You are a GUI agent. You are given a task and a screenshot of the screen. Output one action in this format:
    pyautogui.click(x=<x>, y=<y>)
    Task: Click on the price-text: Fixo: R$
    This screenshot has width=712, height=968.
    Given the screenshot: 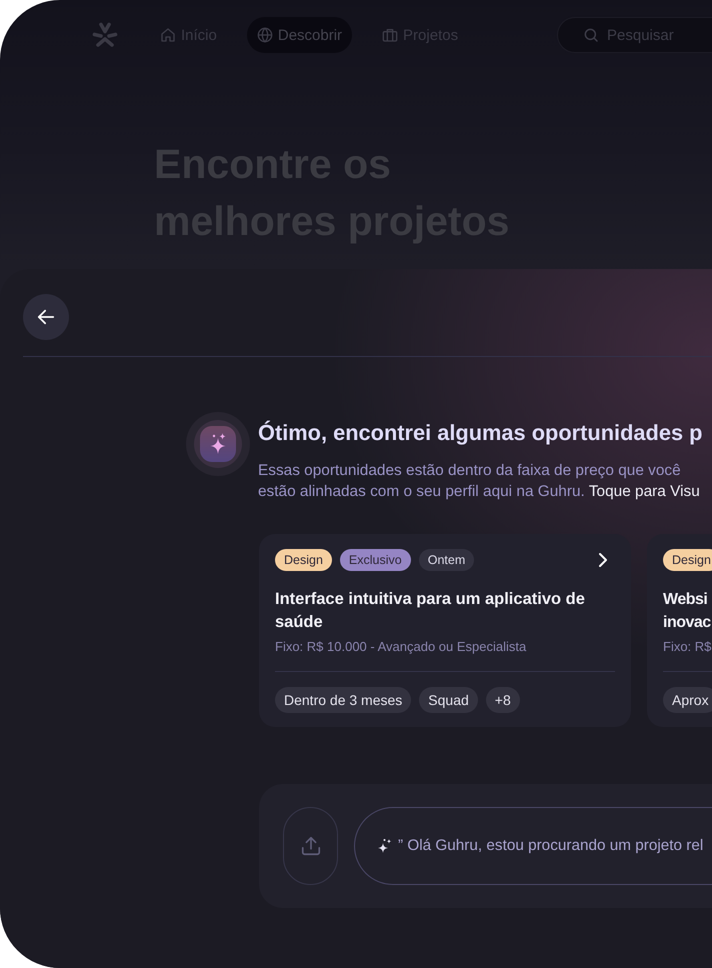 What is the action you would take?
    pyautogui.click(x=687, y=647)
    